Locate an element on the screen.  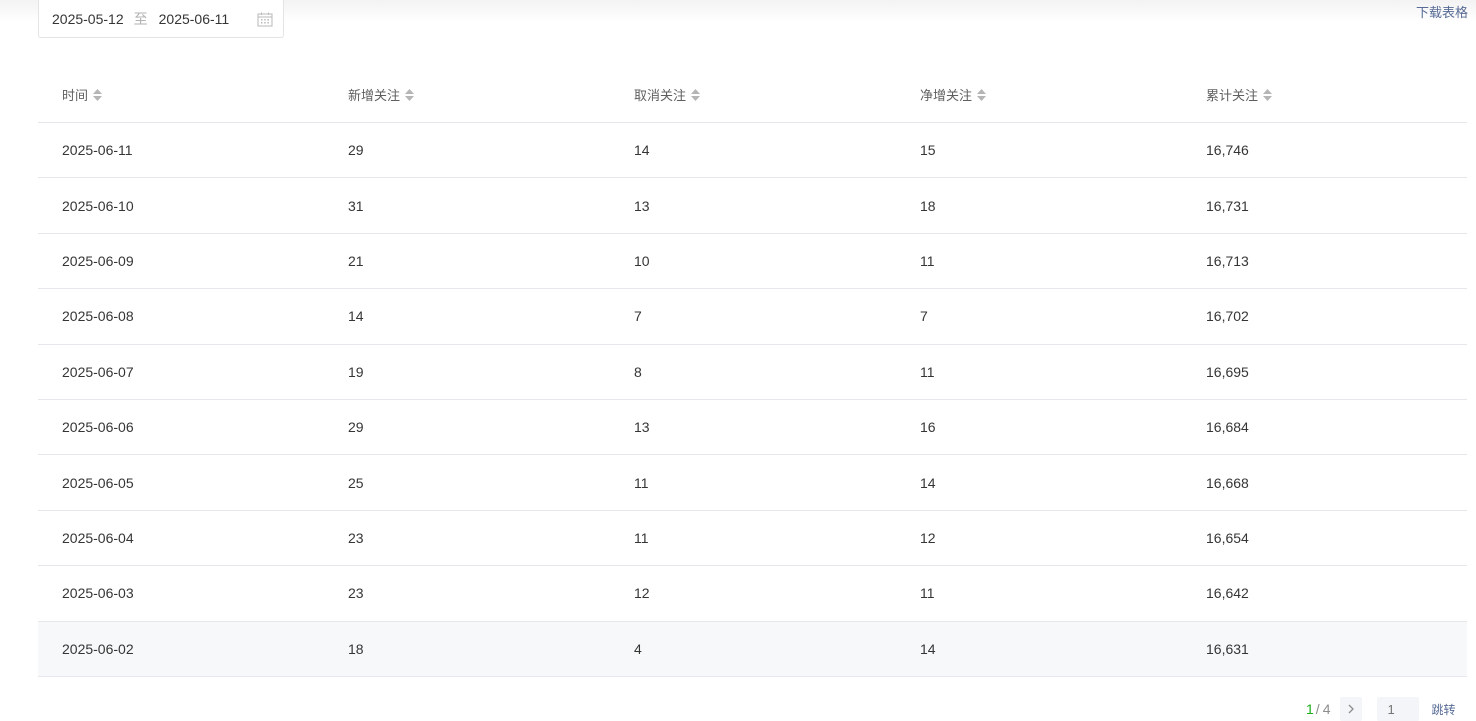
current-page: 1 is located at coordinates (1310, 709).